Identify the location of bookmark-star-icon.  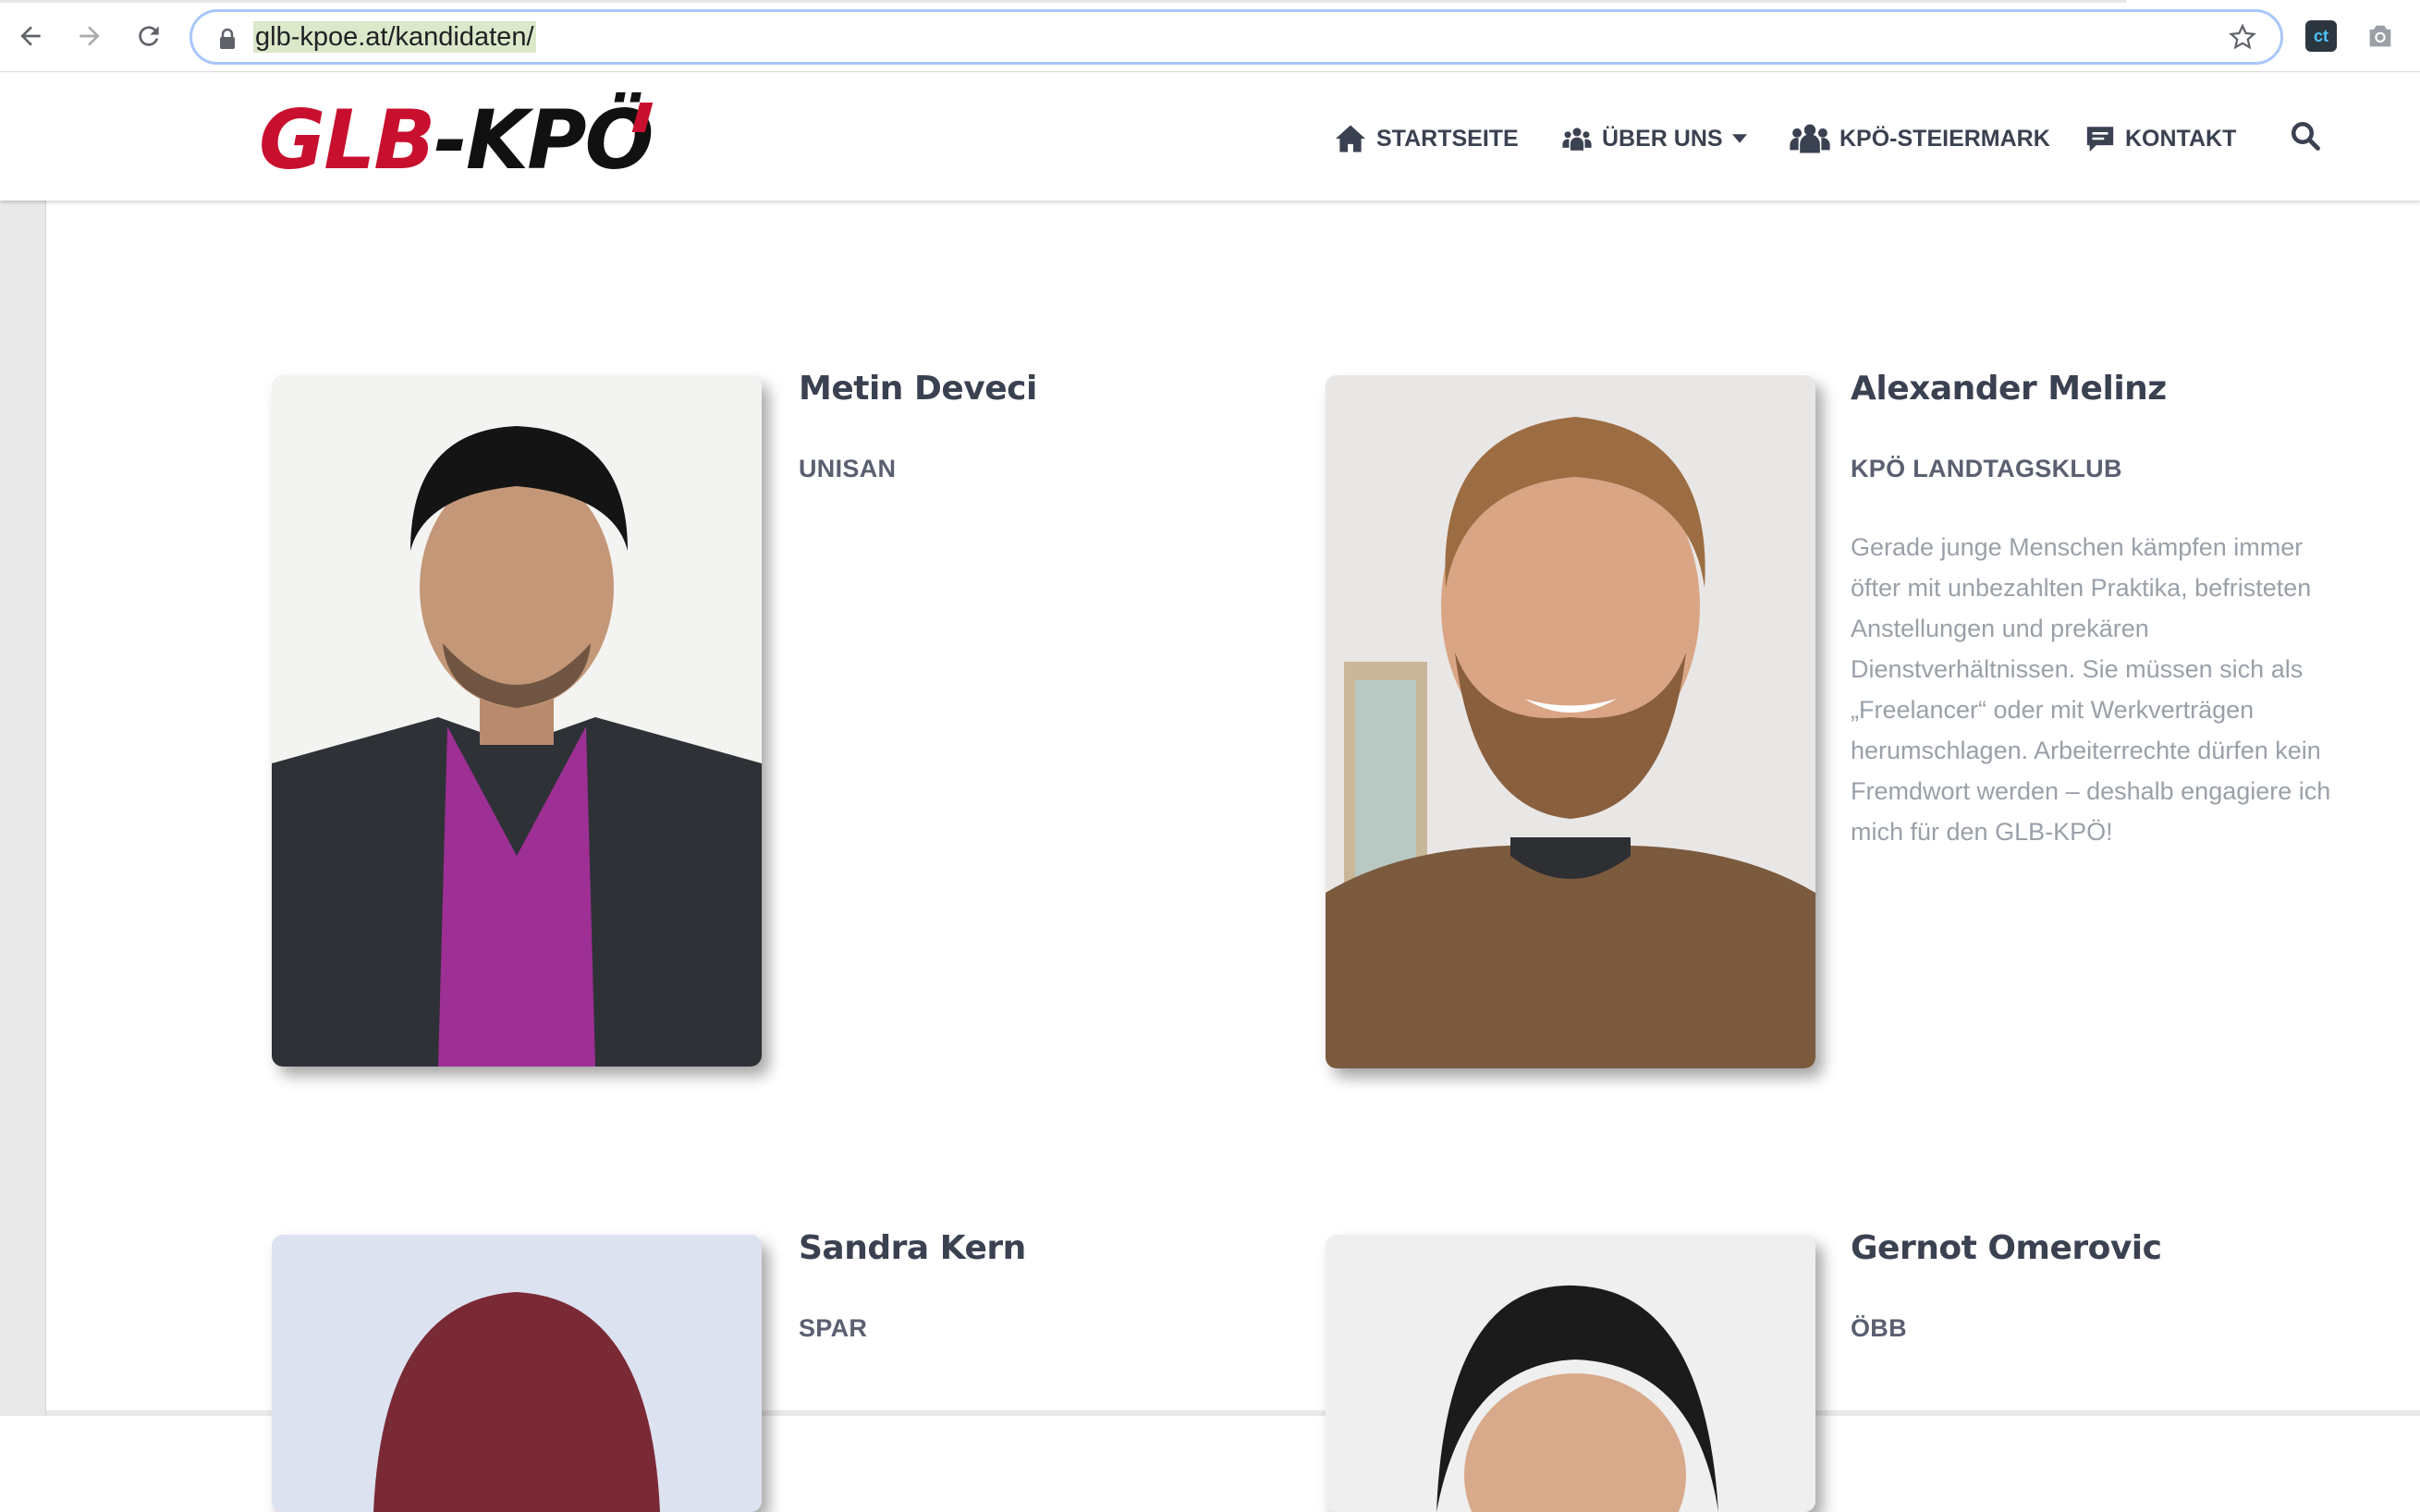
(2242, 37).